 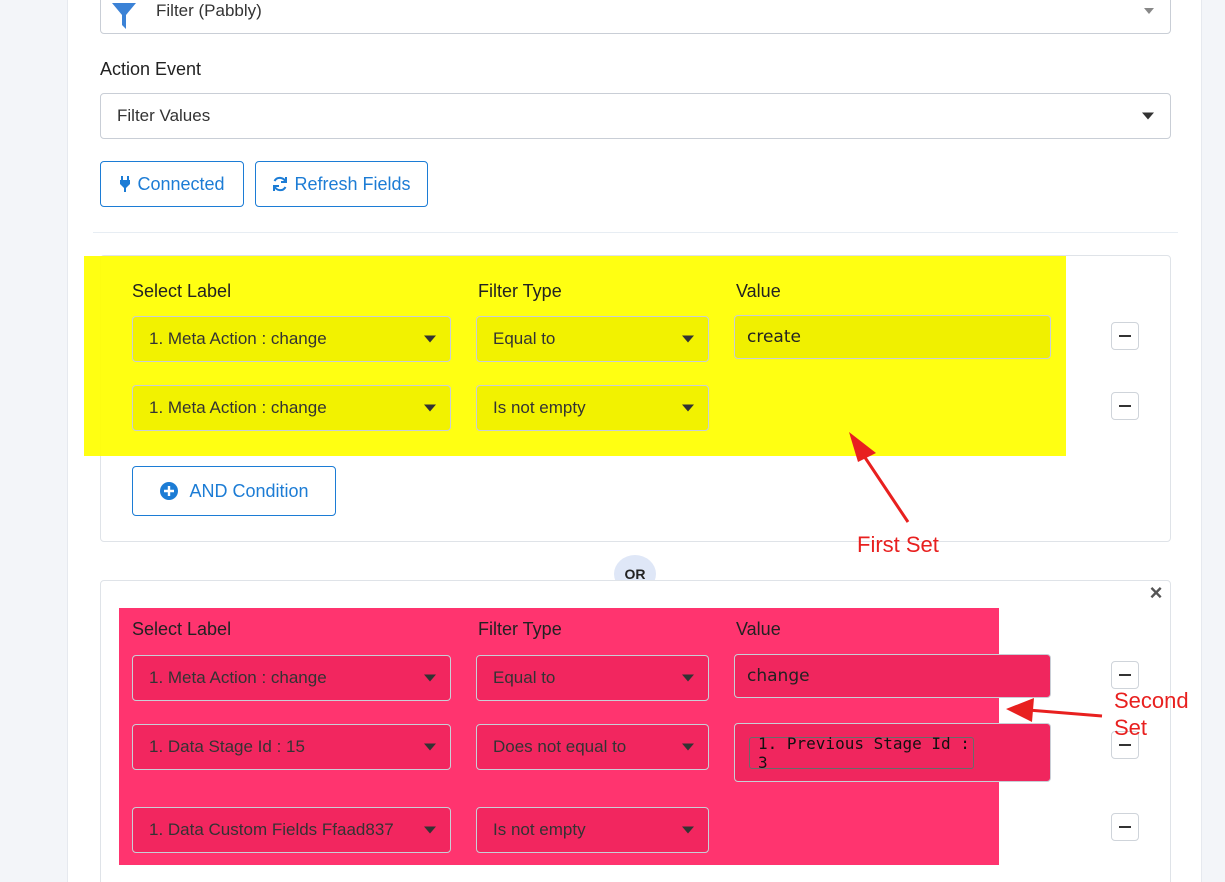 What do you see at coordinates (1054, 710) in the screenshot?
I see `arrow-second-set` at bounding box center [1054, 710].